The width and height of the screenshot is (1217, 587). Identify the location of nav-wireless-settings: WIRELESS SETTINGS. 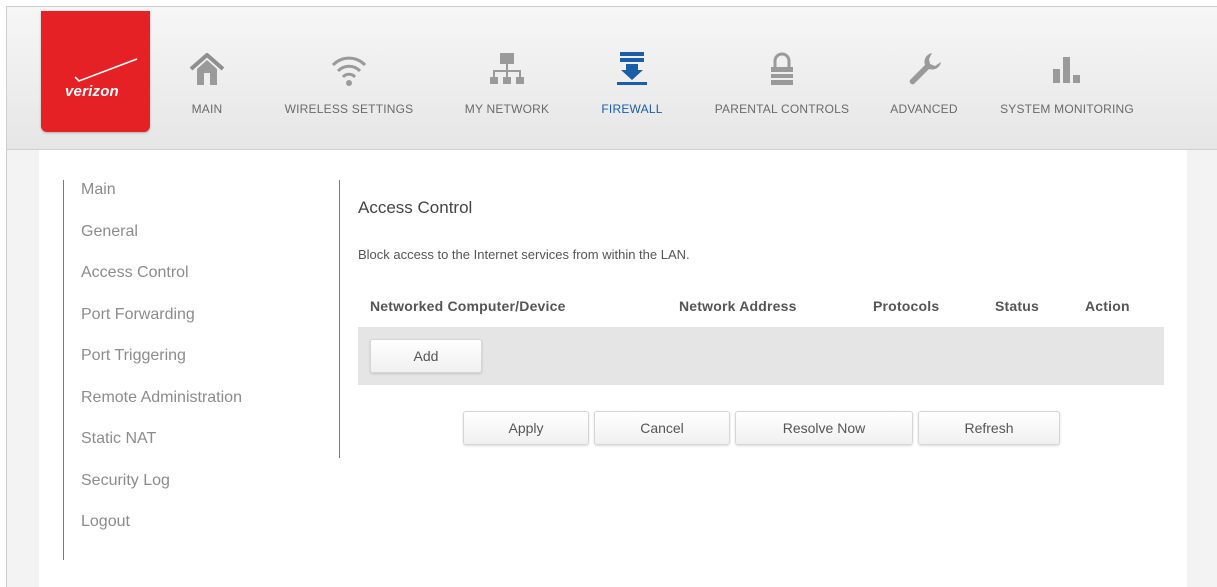
(349, 78).